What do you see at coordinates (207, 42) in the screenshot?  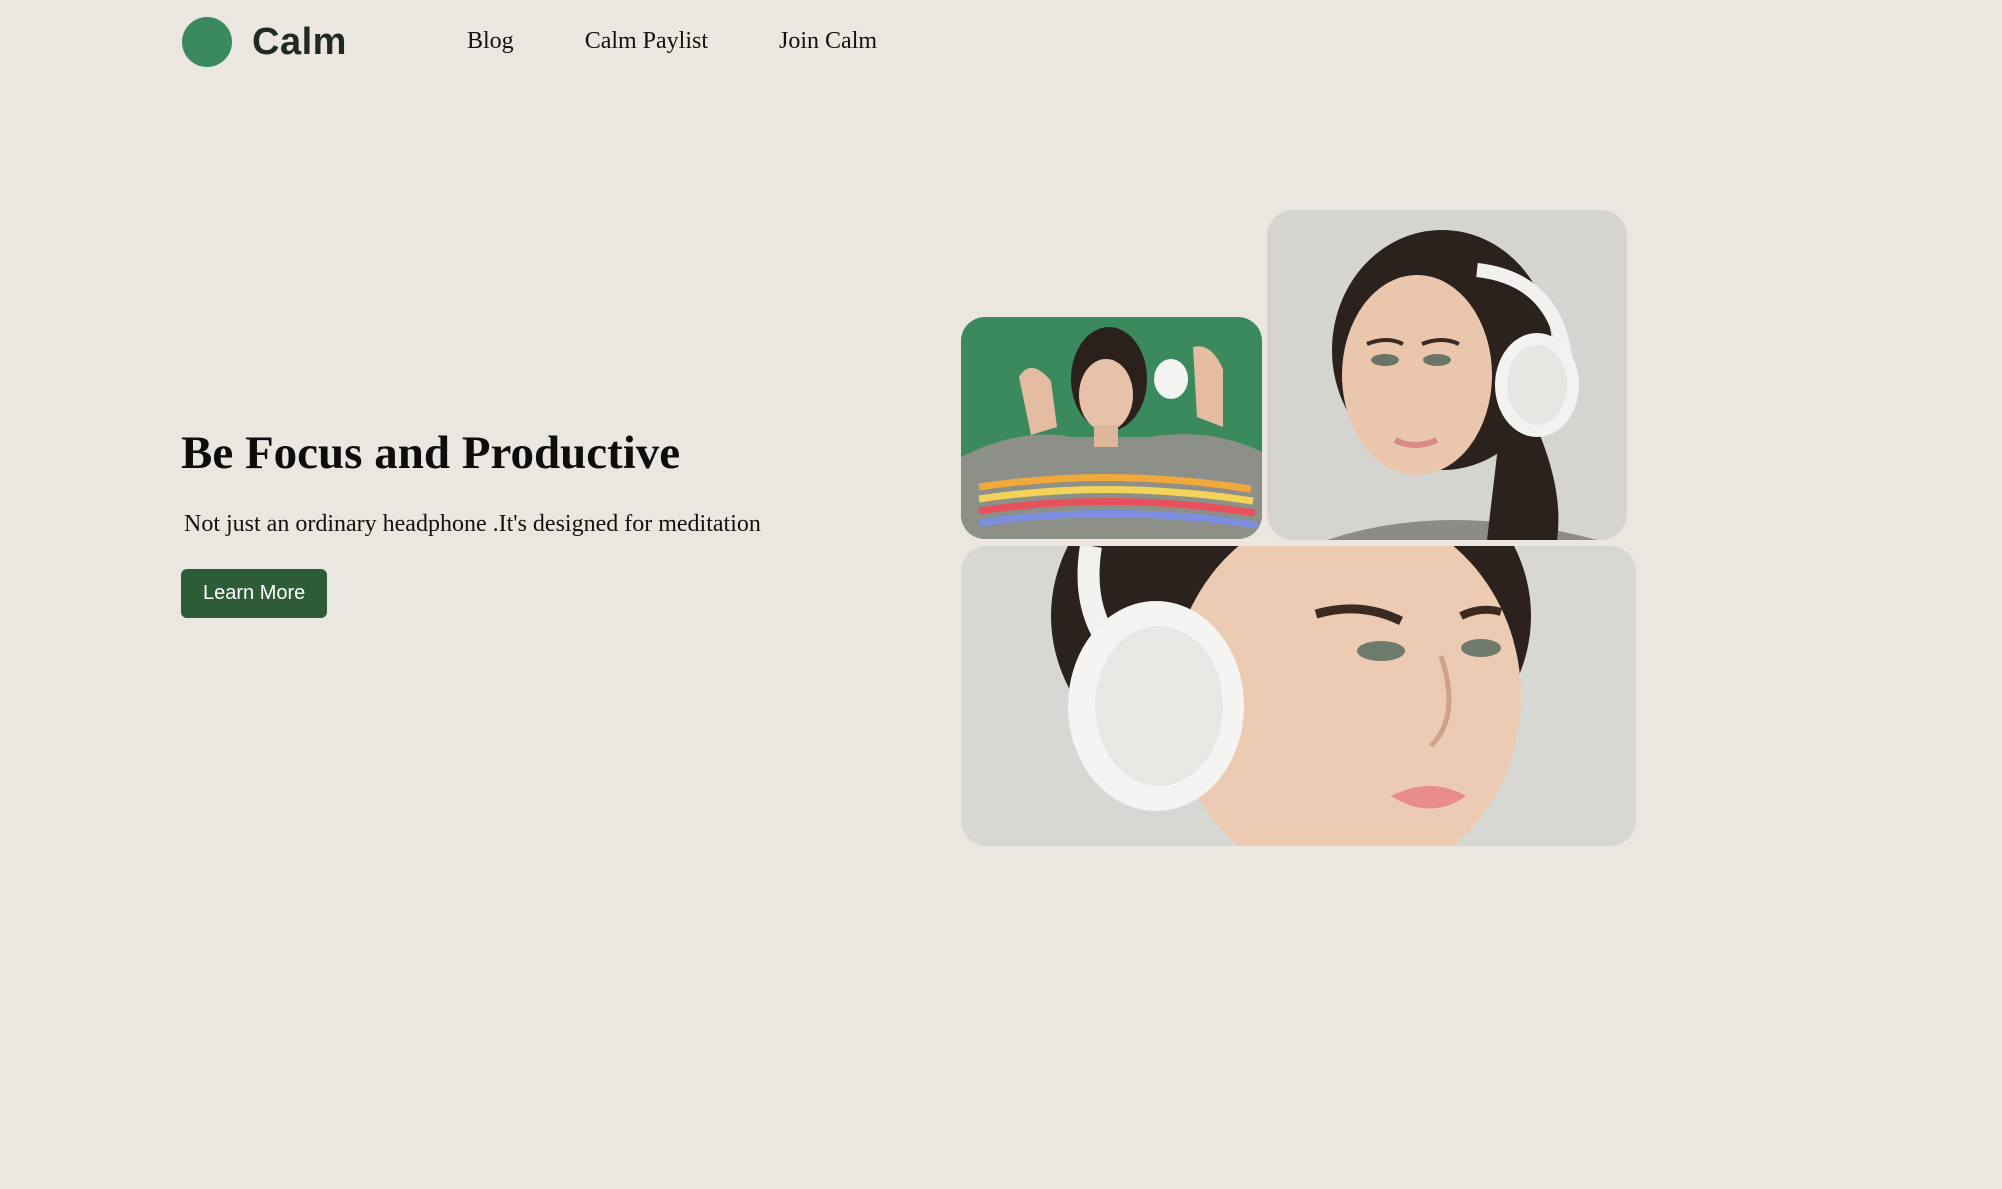 I see `logo-circle-icon` at bounding box center [207, 42].